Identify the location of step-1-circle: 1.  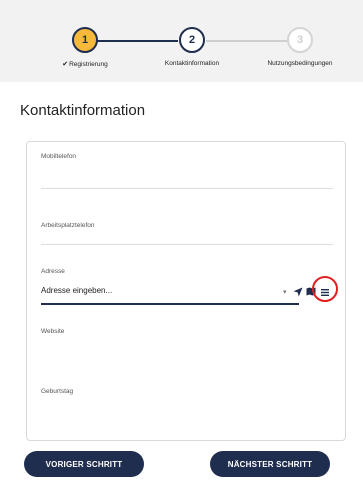
(85, 40).